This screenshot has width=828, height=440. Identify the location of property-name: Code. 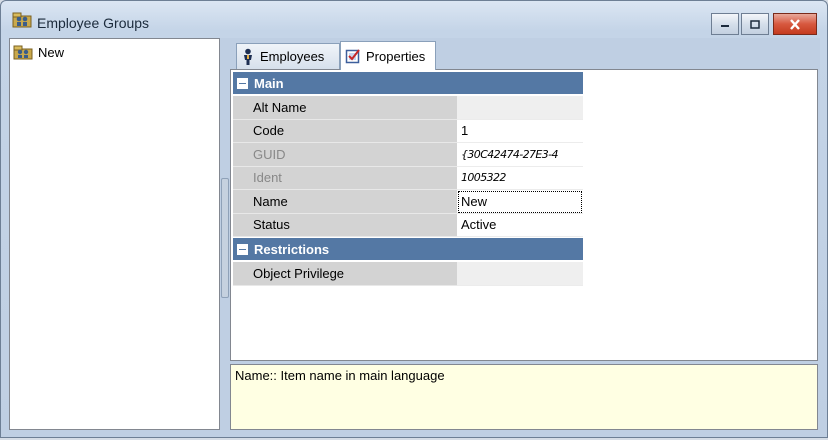
(345, 131).